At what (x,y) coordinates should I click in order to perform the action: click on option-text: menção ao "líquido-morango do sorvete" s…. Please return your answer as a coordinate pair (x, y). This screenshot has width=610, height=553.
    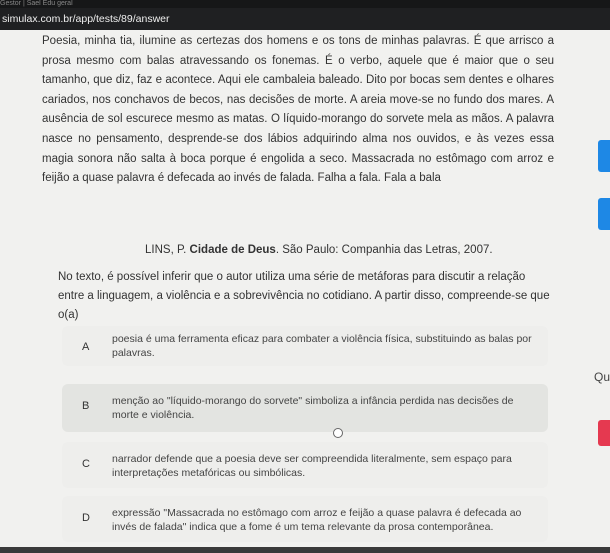
    Looking at the image, I should click on (313, 408).